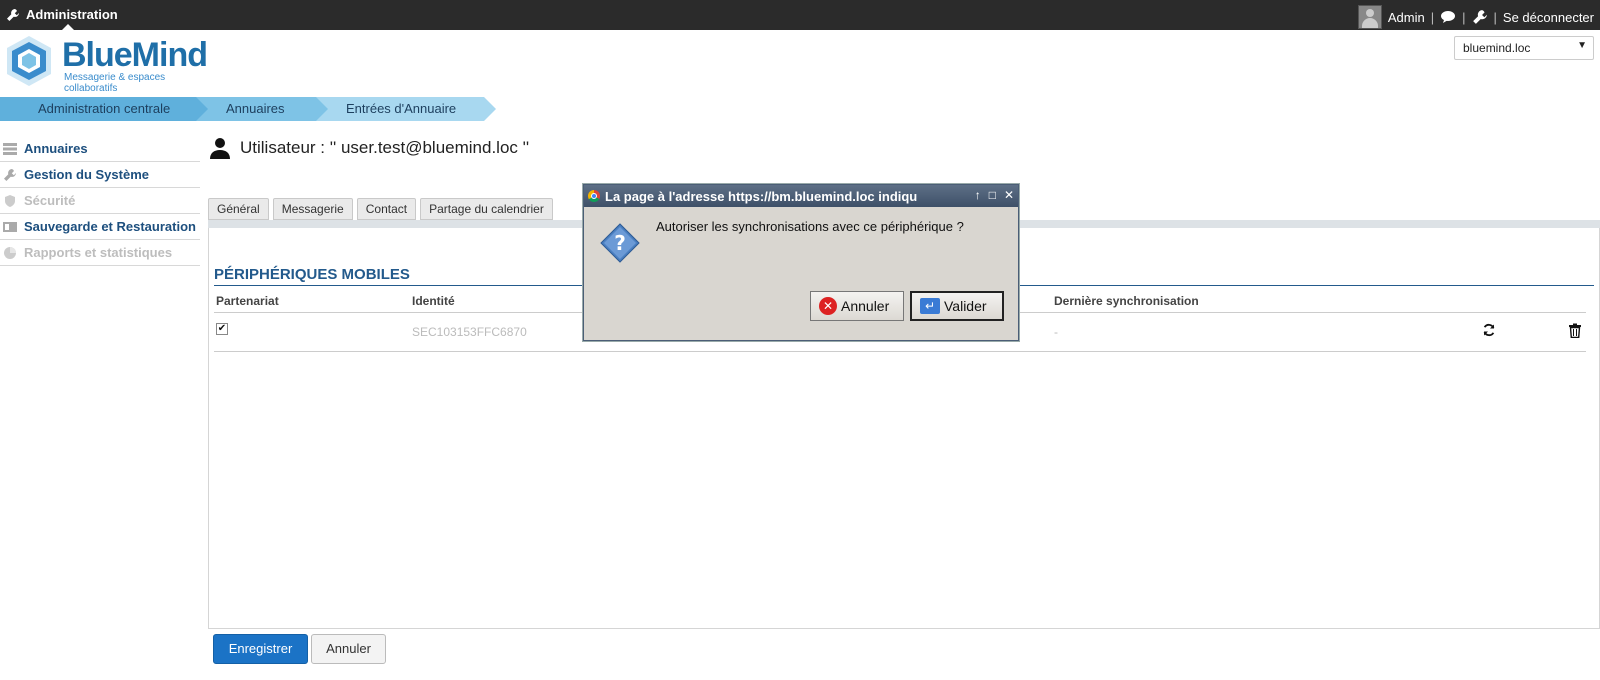 This screenshot has width=1600, height=680. I want to click on question-icon: ?, so click(620, 243).